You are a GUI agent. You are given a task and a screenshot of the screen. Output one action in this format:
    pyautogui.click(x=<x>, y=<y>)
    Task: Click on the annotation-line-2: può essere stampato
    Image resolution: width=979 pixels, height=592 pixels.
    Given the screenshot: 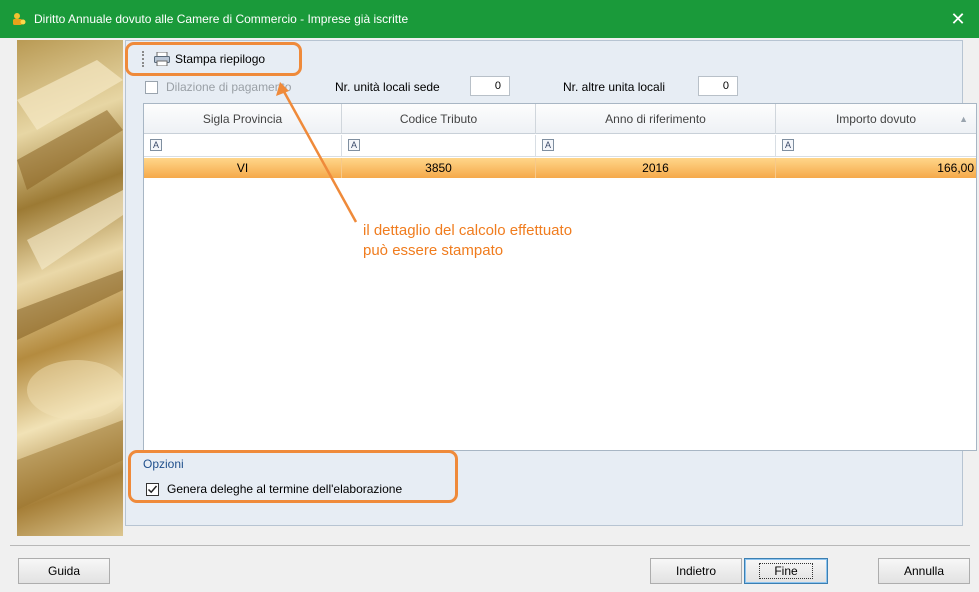 What is the action you would take?
    pyautogui.click(x=433, y=250)
    